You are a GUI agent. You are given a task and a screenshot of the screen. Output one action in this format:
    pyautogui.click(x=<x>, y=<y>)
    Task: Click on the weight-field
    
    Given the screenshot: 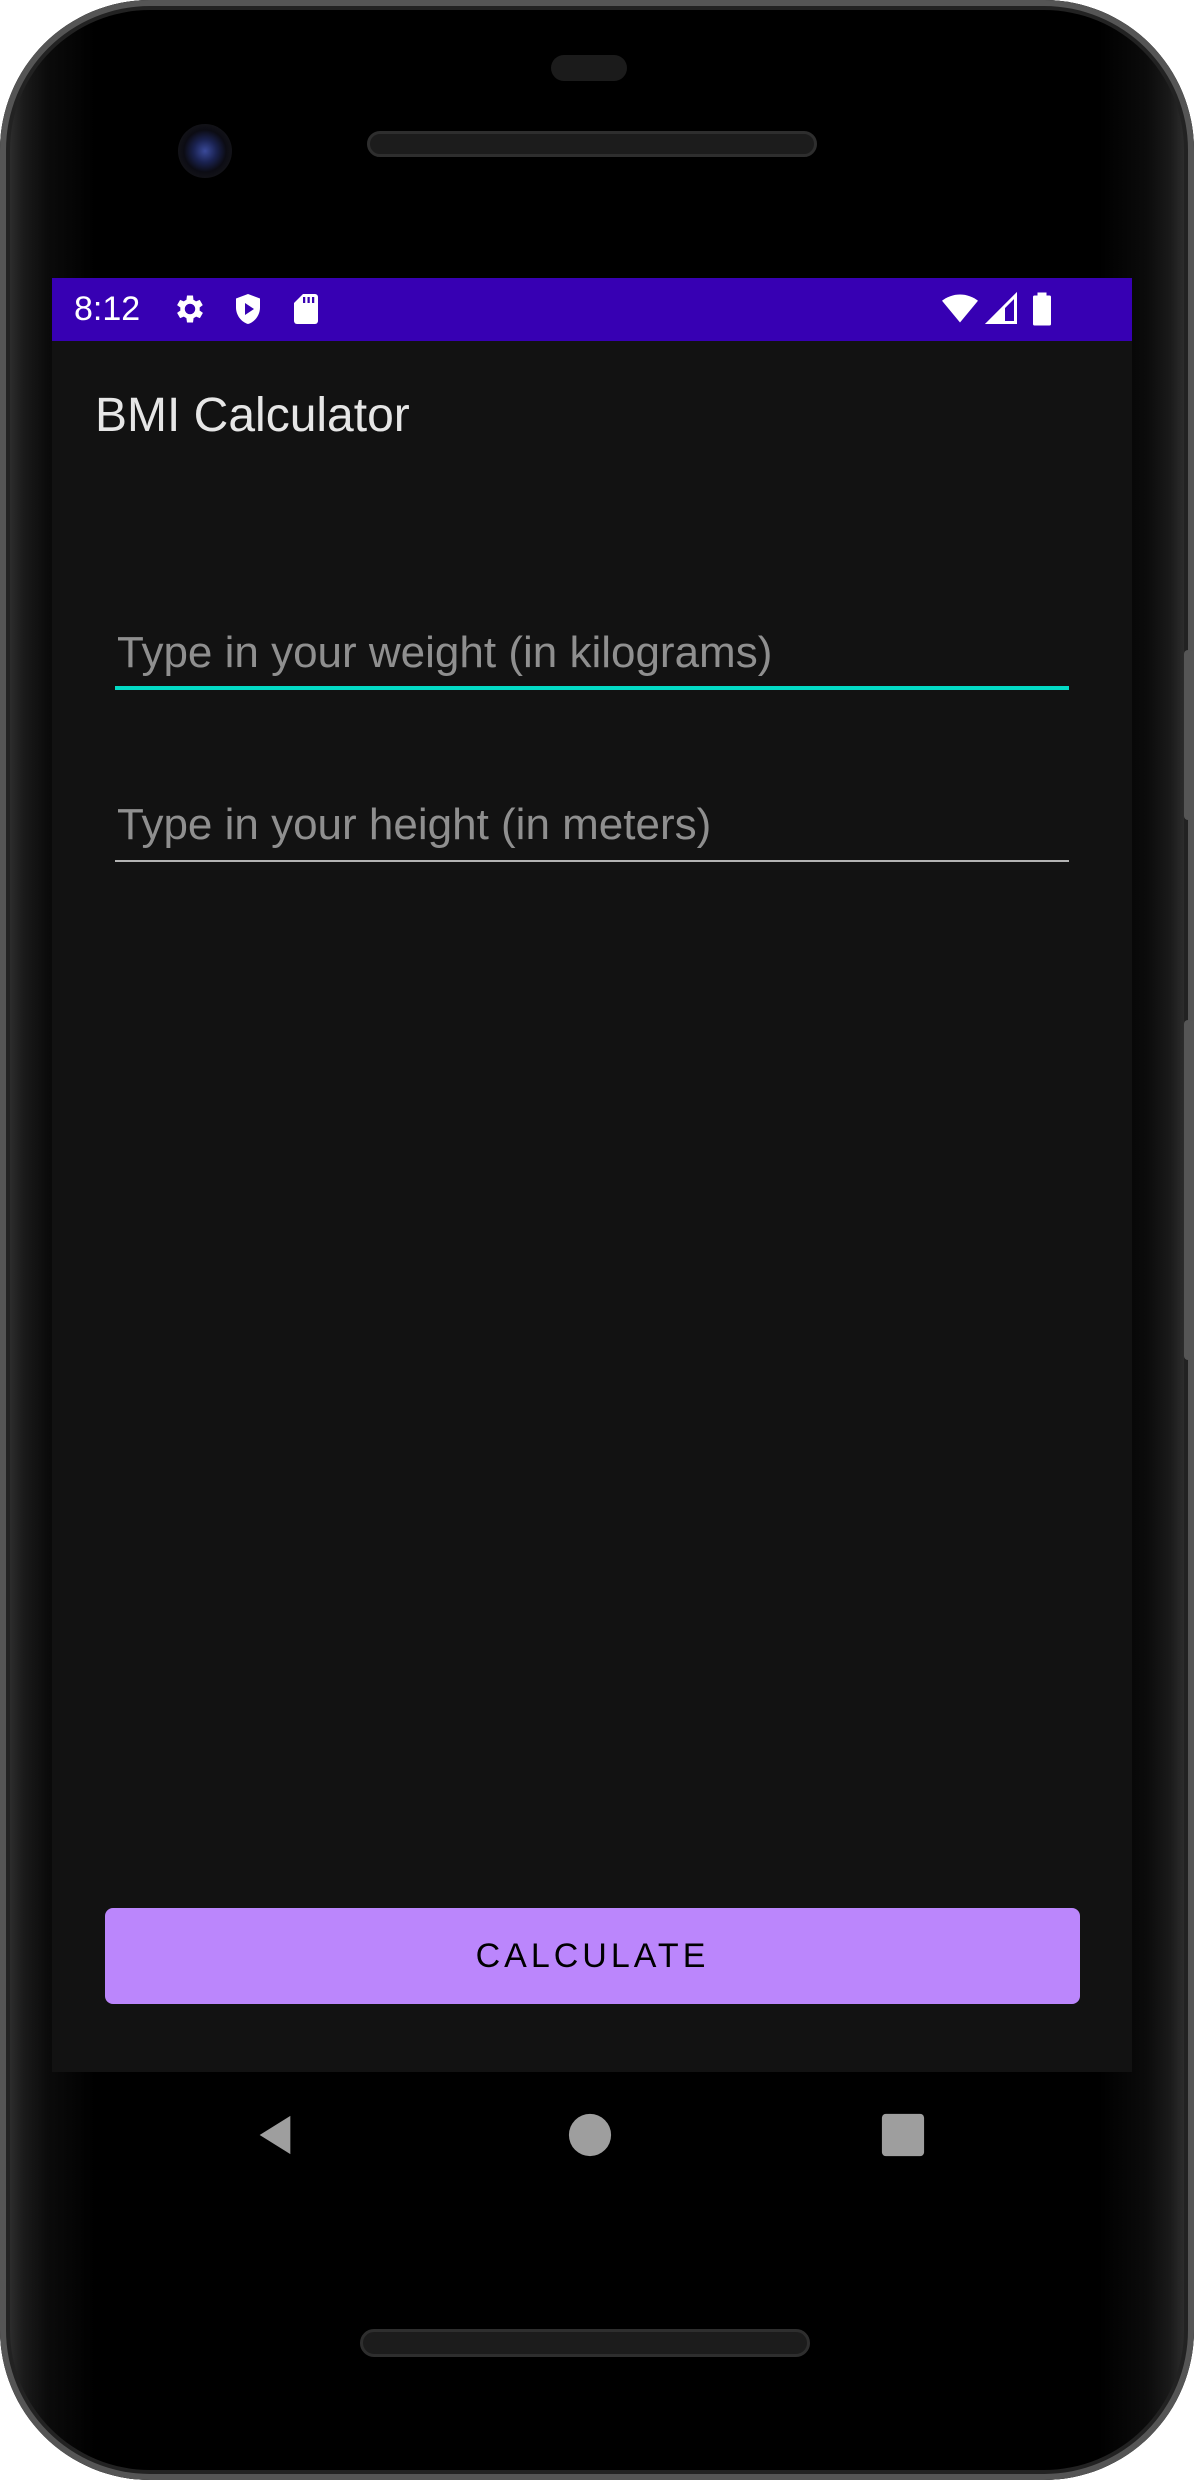 What is the action you would take?
    pyautogui.click(x=592, y=655)
    